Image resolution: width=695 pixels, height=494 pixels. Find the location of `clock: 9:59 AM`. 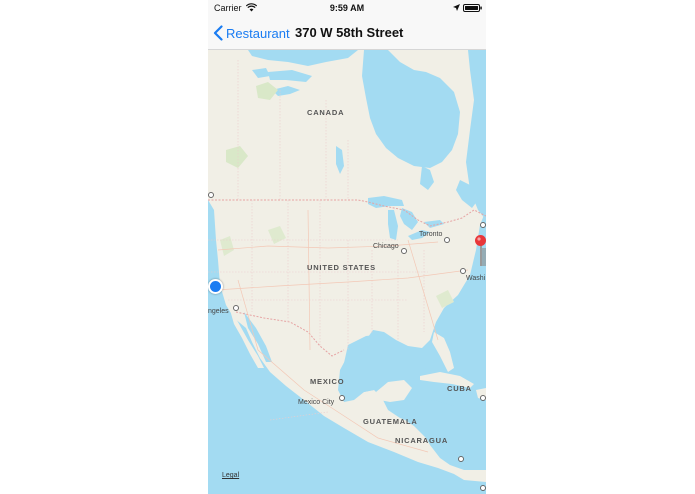

clock: 9:59 AM is located at coordinates (347, 8).